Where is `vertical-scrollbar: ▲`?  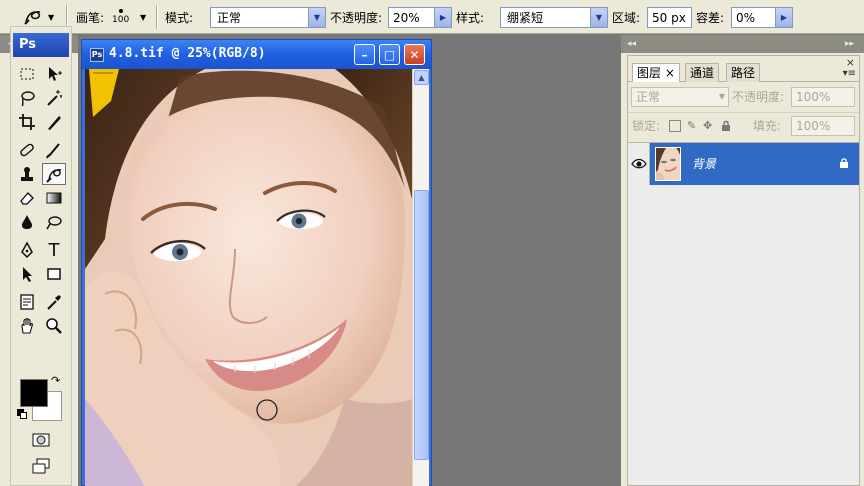
vertical-scrollbar: ▲ is located at coordinates (420, 277).